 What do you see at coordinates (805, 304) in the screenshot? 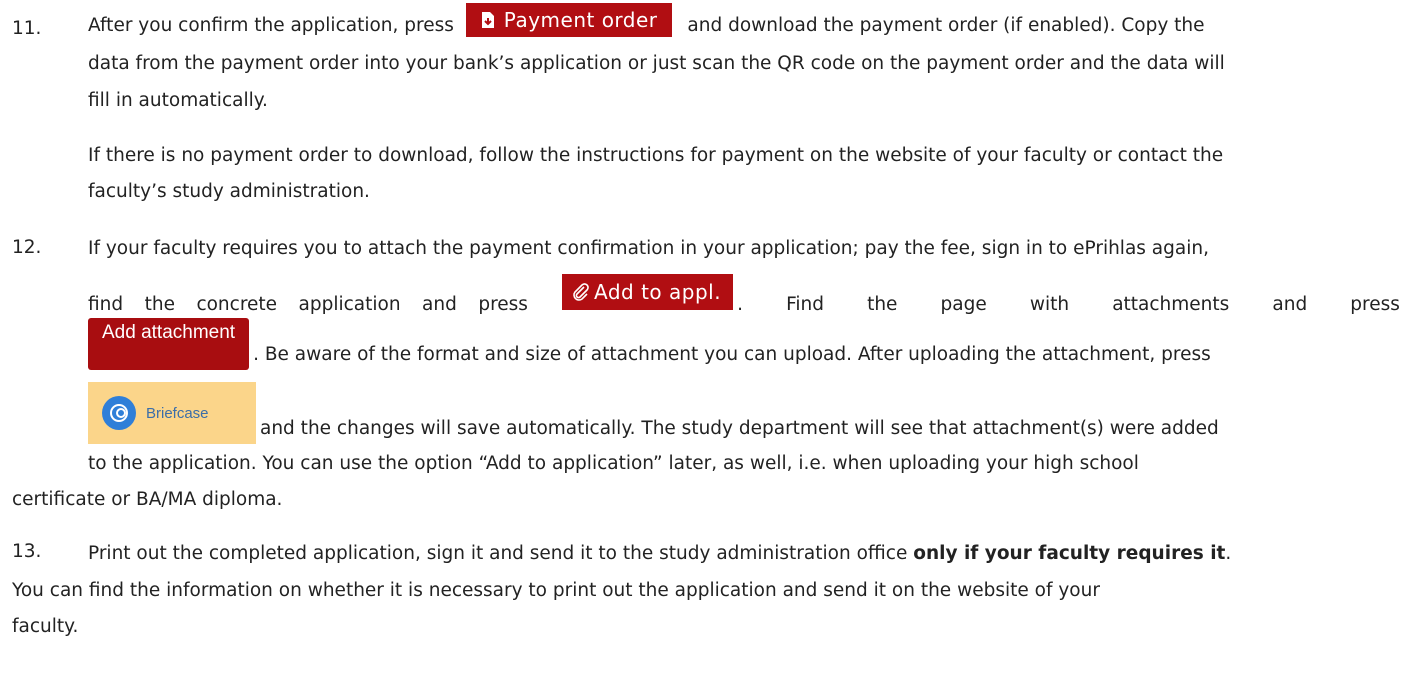
I see `word: Find` at bounding box center [805, 304].